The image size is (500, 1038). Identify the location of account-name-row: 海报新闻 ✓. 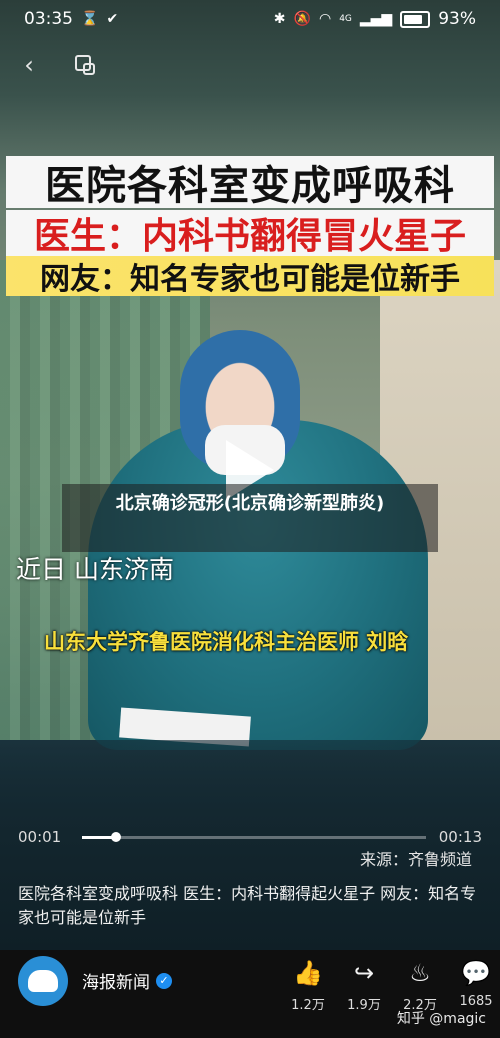
(127, 980).